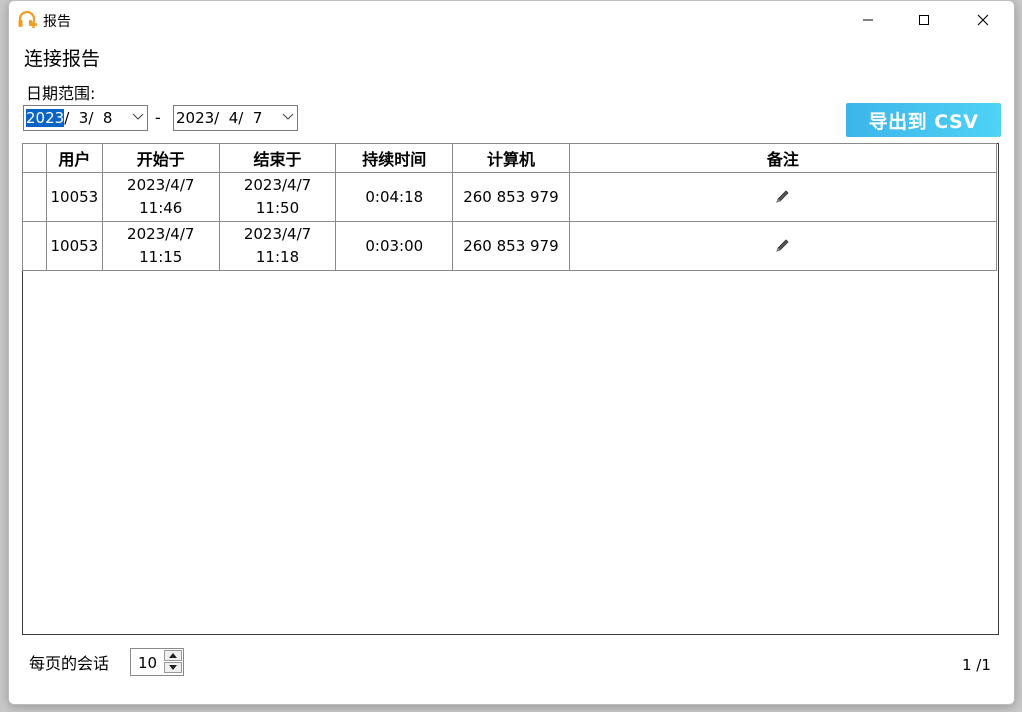  I want to click on sessions-per-page-spinner: 10, so click(157, 662).